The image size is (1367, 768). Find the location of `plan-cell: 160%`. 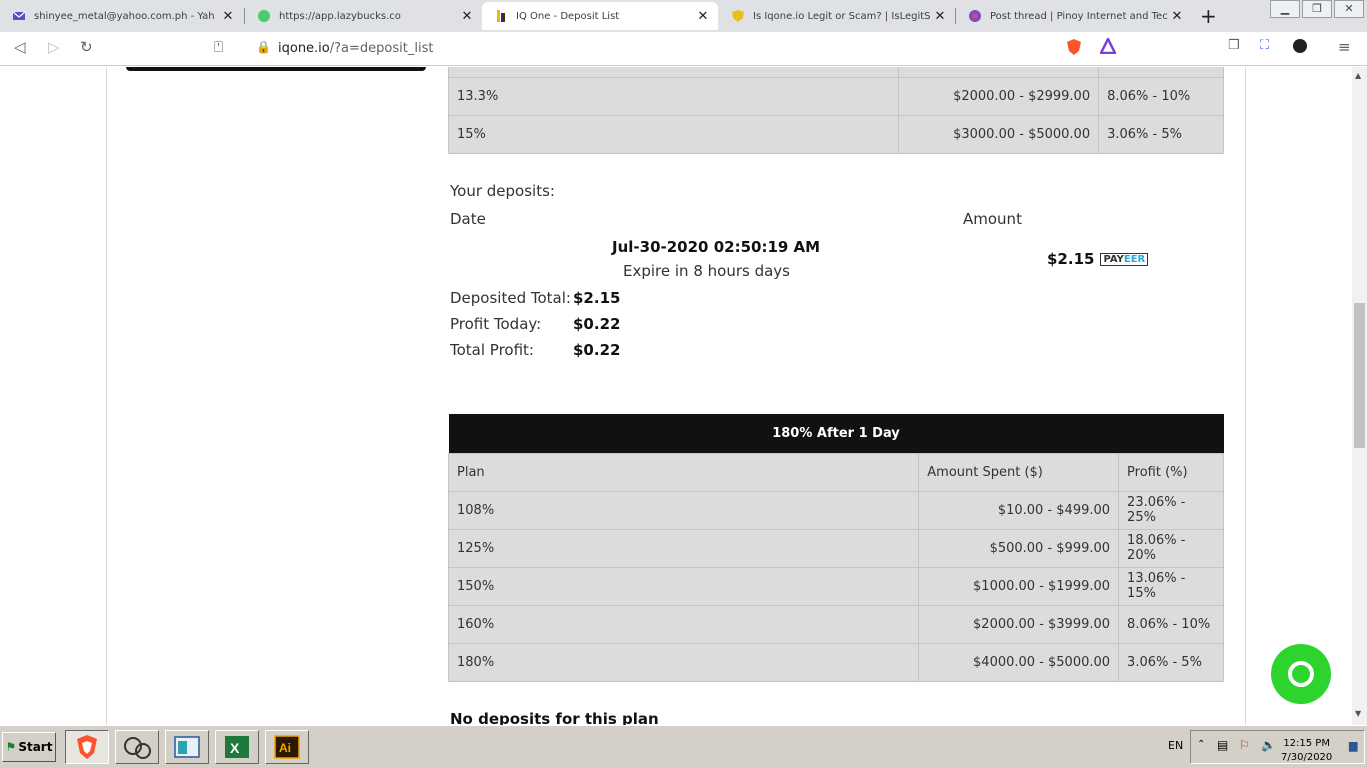

plan-cell: 160% is located at coordinates (683, 624).